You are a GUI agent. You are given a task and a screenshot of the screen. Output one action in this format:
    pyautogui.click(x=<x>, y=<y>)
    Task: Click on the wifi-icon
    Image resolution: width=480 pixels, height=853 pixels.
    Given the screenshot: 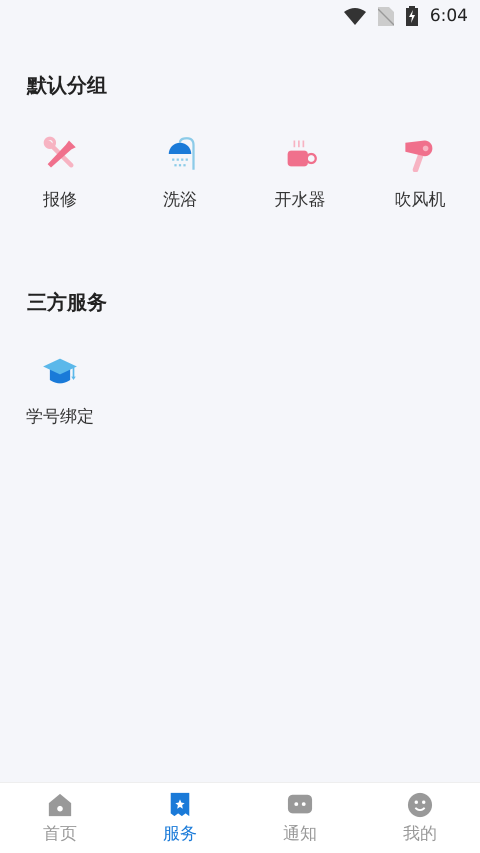 What is the action you would take?
    pyautogui.click(x=355, y=16)
    